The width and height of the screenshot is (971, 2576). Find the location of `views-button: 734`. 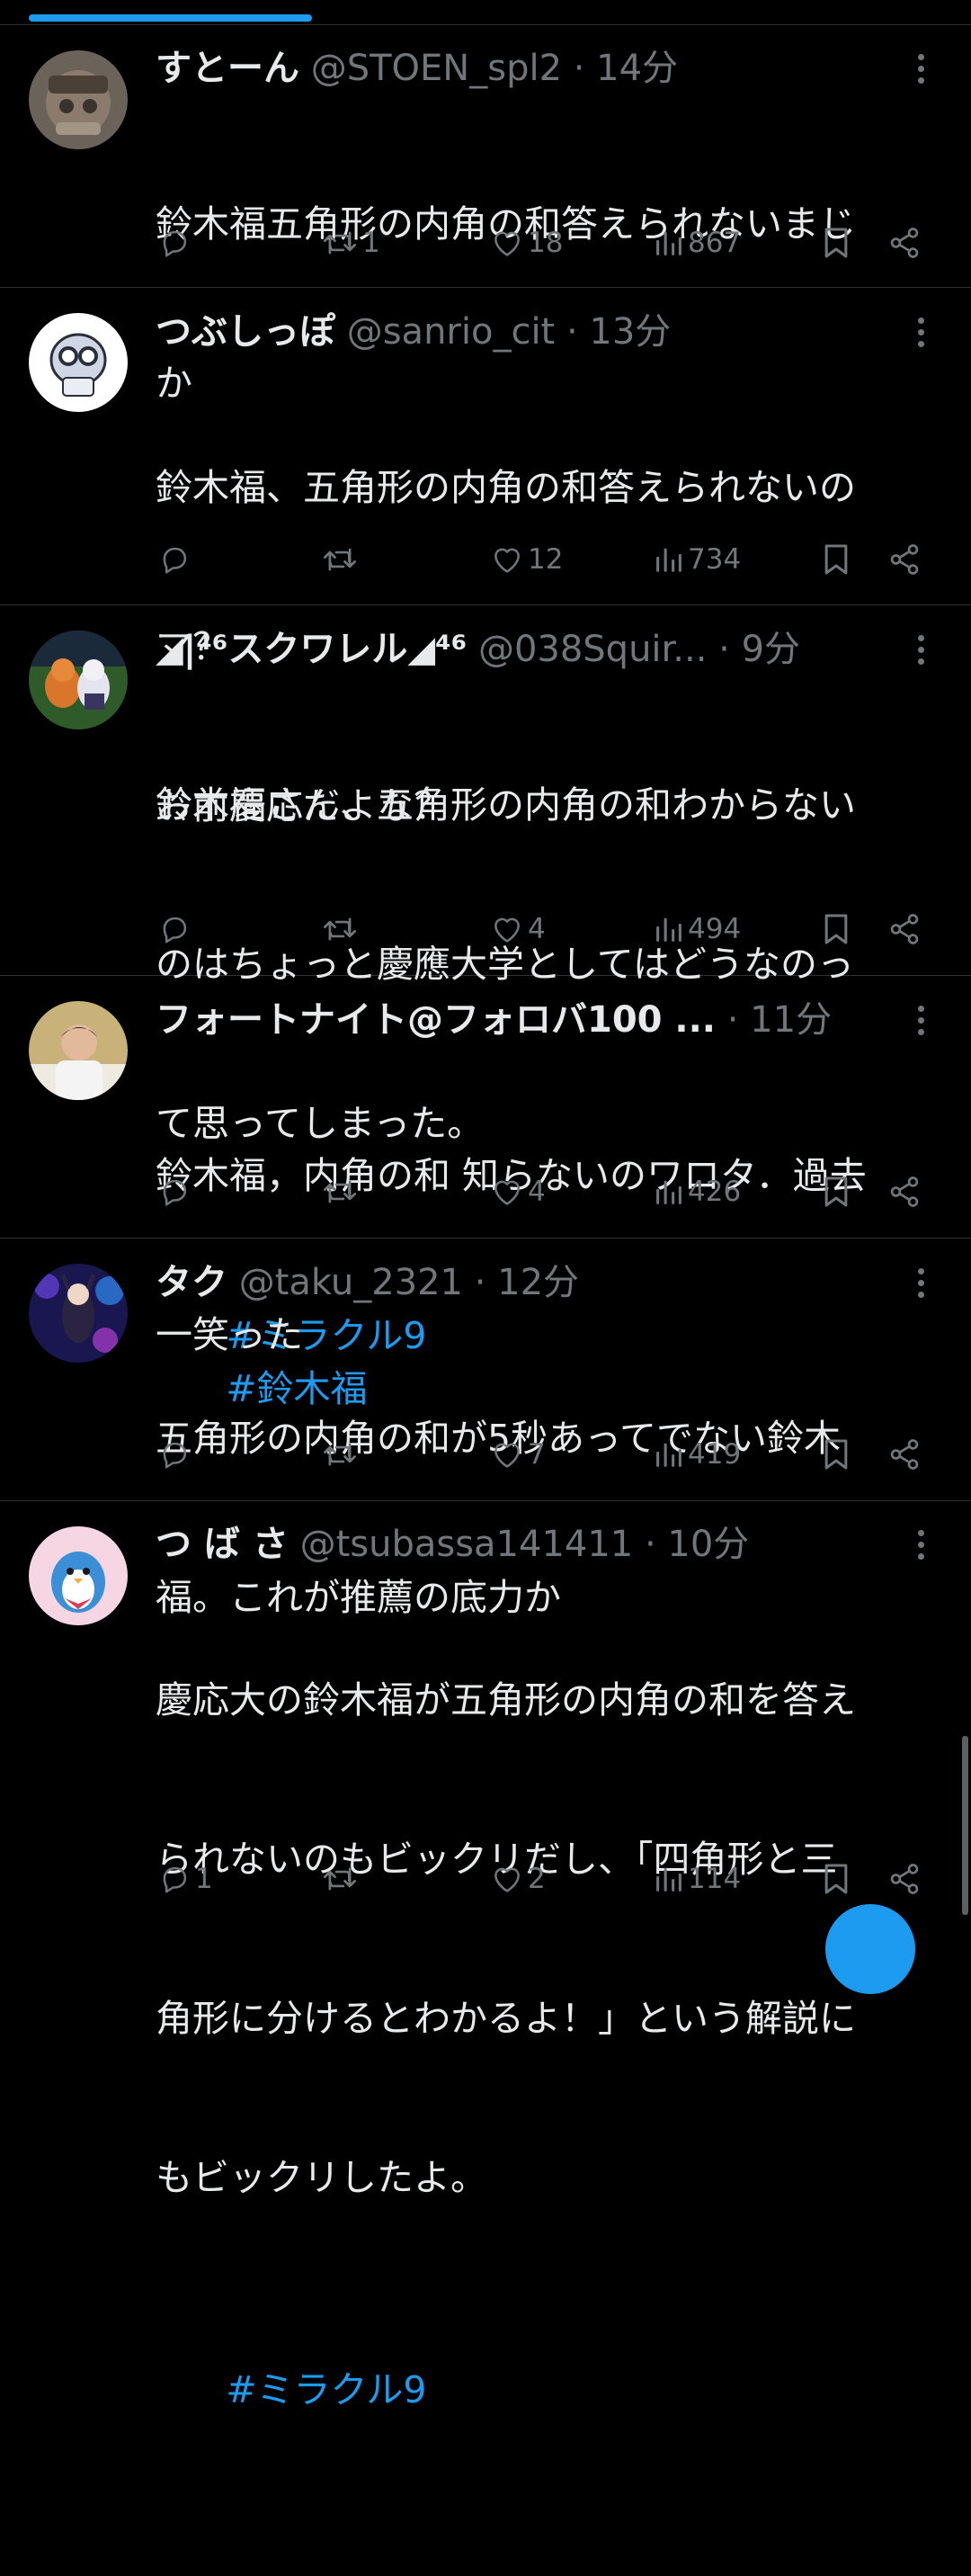

views-button: 734 is located at coordinates (697, 559).